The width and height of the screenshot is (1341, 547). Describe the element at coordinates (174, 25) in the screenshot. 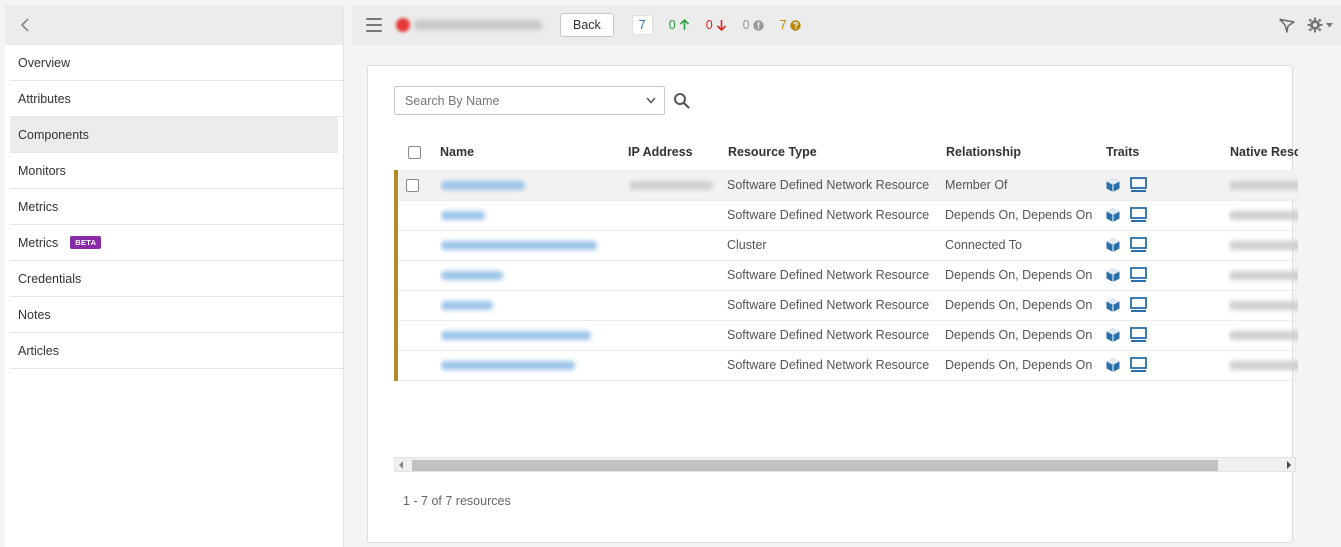

I see `sidebar-header` at that location.